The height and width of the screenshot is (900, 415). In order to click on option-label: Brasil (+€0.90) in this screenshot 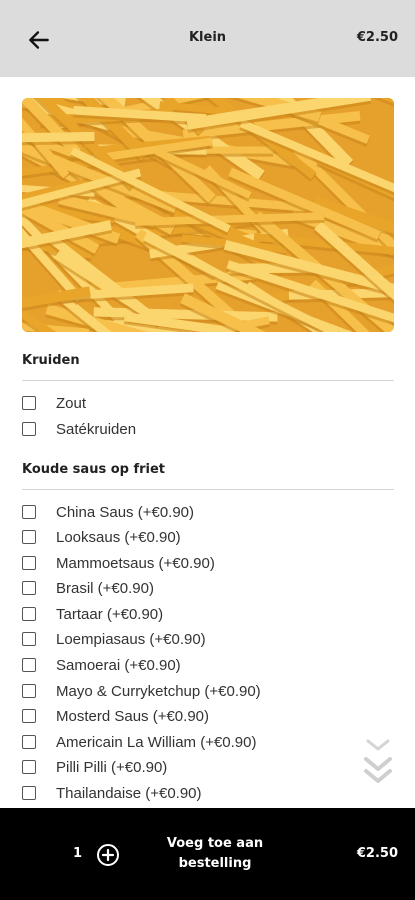, I will do `click(105, 588)`.